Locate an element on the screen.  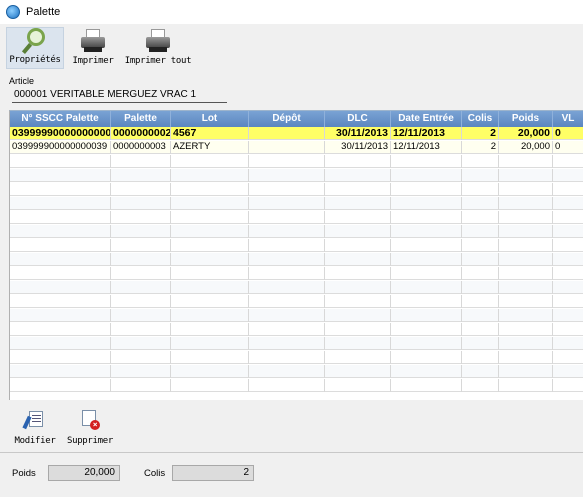
print-button: Imprimer is located at coordinates (93, 48).